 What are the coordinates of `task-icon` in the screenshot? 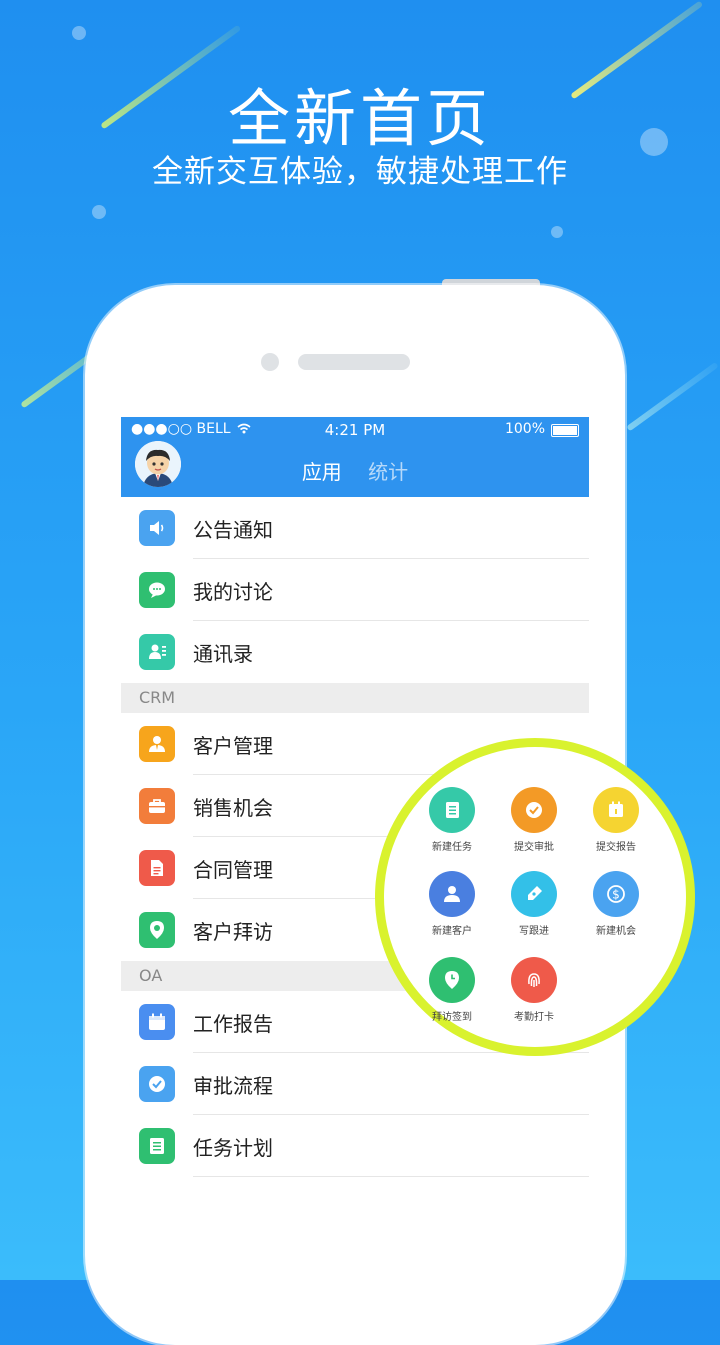 It's located at (452, 810).